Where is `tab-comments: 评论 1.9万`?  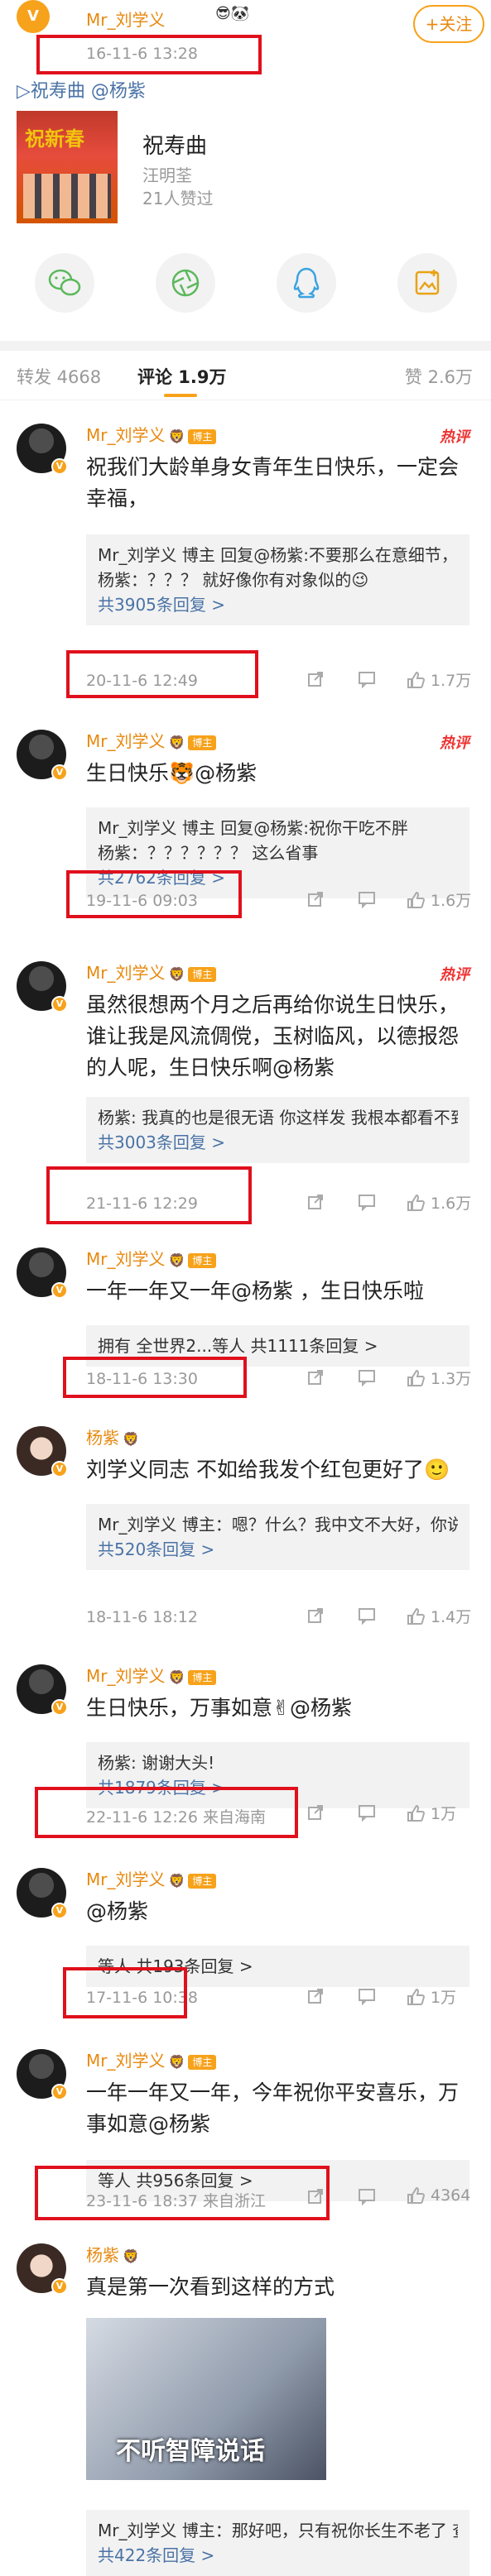 tab-comments: 评论 1.9万 is located at coordinates (182, 376).